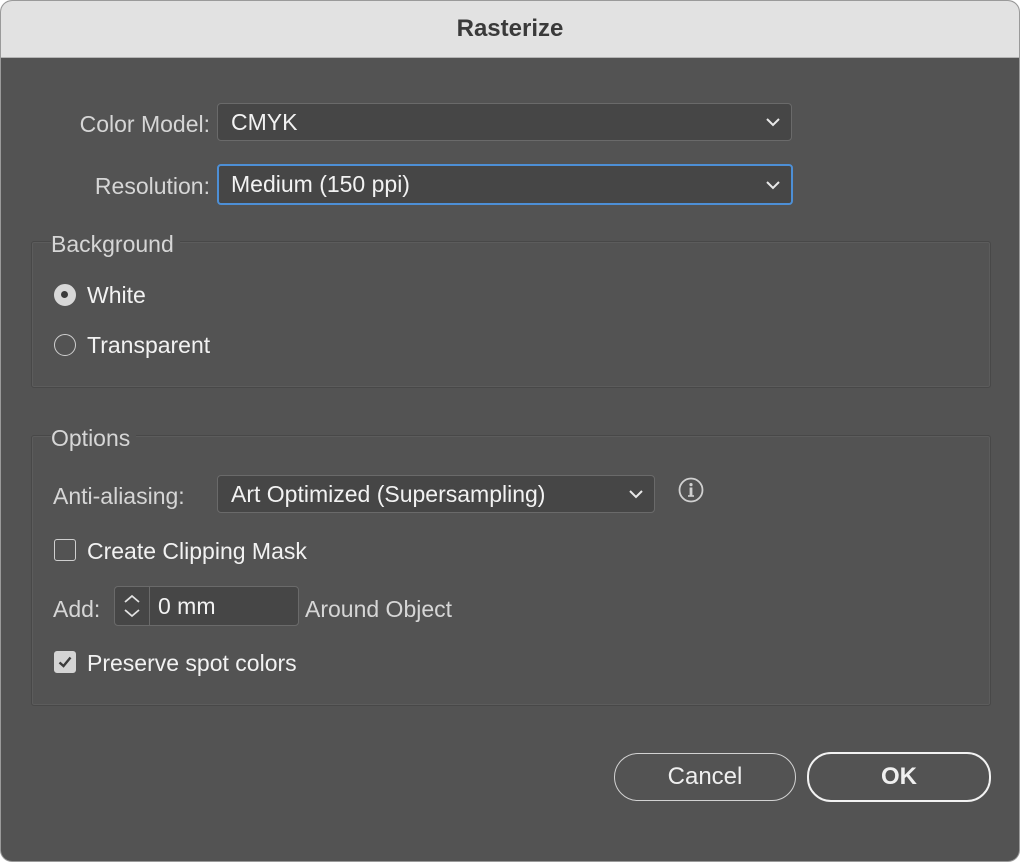 This screenshot has height=862, width=1020. What do you see at coordinates (116, 295) in the screenshot?
I see `radio-white-label: White` at bounding box center [116, 295].